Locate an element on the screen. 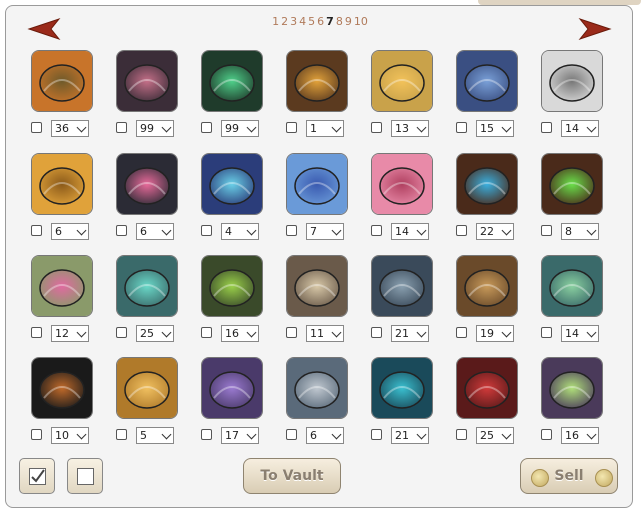 This screenshot has width=641, height=516. inventory-item: 6 is located at coordinates (67, 200).